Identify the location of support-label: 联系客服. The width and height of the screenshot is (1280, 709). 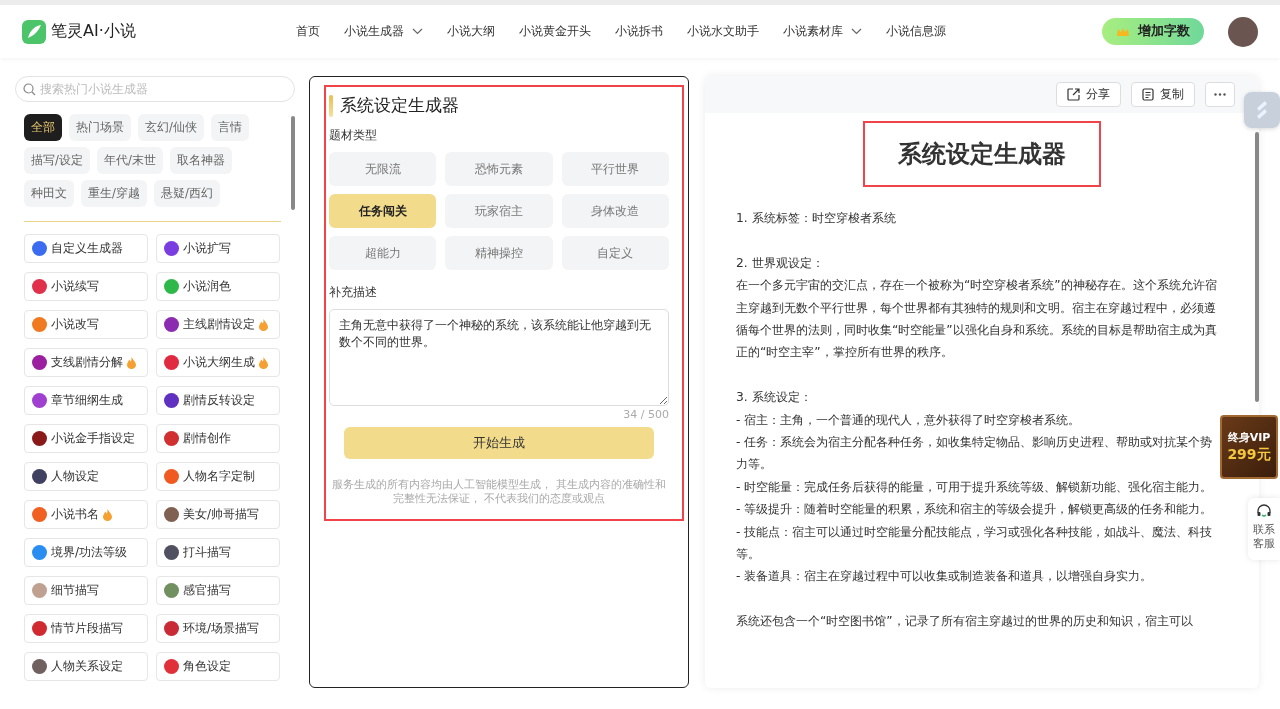
(1264, 537).